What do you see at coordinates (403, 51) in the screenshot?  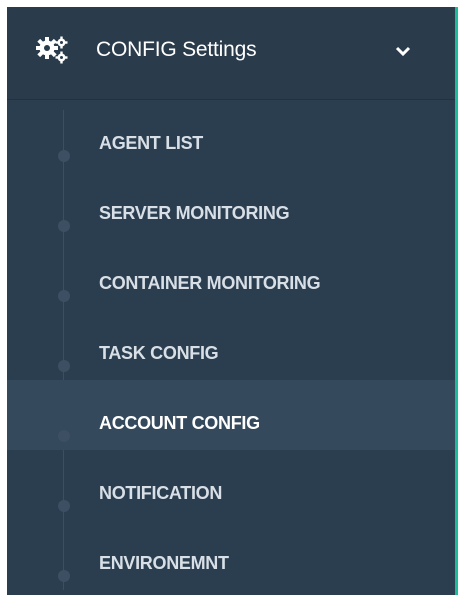 I see `chevron-down-icon` at bounding box center [403, 51].